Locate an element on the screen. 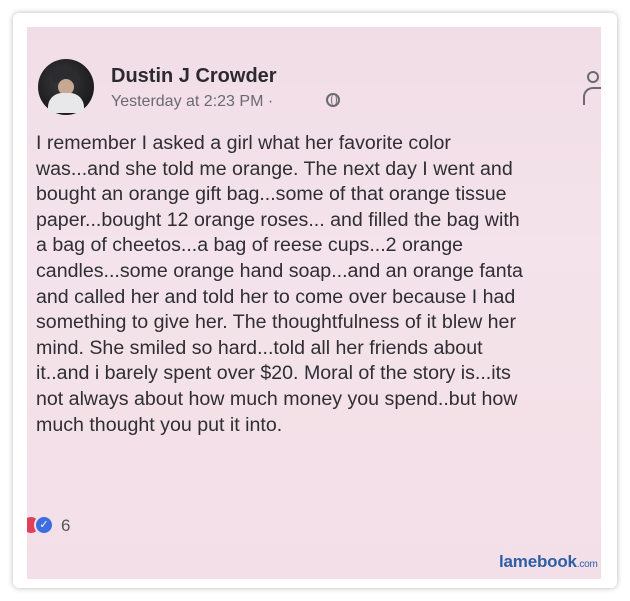 The height and width of the screenshot is (601, 630). like-reaction-icon: ✓ is located at coordinates (44, 525).